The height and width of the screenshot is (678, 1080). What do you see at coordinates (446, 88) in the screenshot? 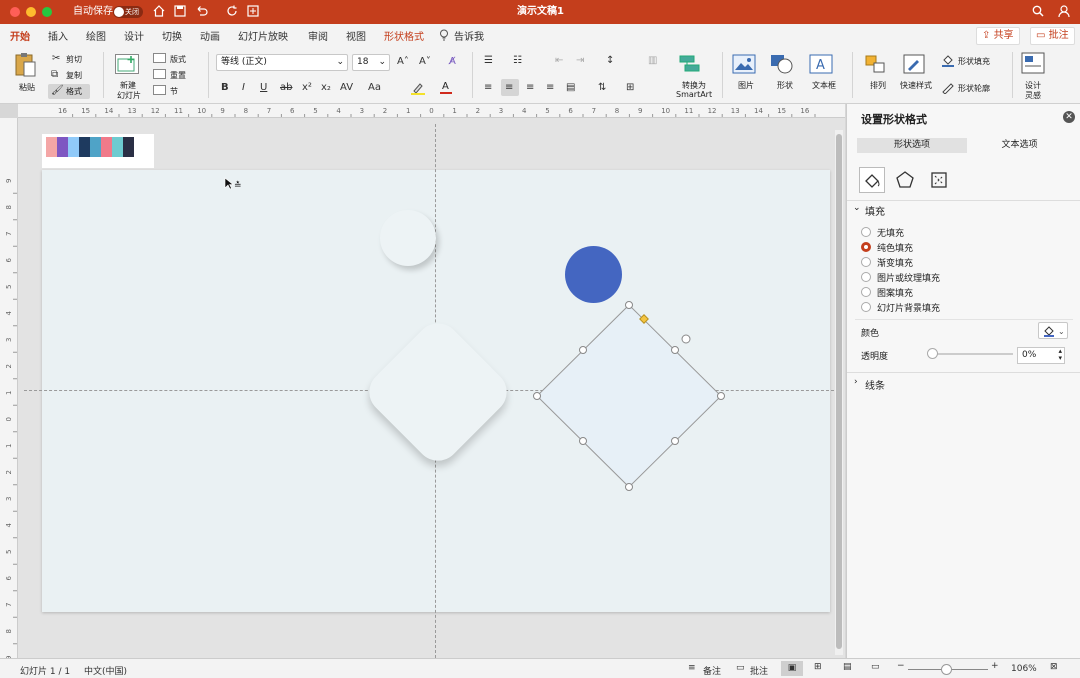
I see `font-color-icon: A` at bounding box center [446, 88].